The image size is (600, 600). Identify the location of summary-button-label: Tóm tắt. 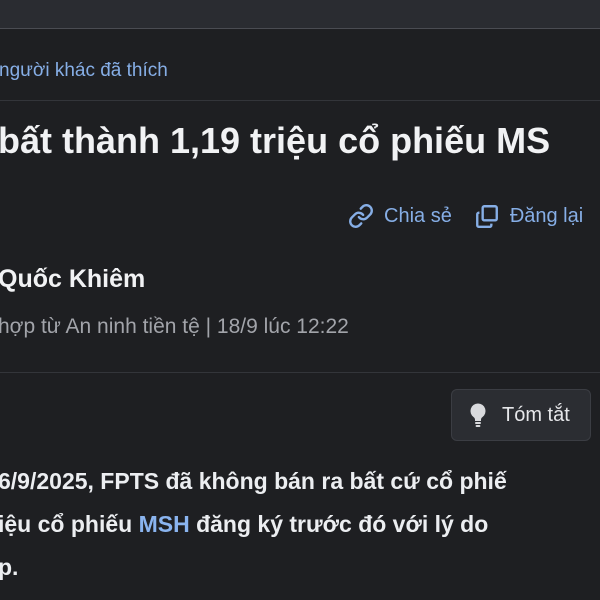
(536, 414).